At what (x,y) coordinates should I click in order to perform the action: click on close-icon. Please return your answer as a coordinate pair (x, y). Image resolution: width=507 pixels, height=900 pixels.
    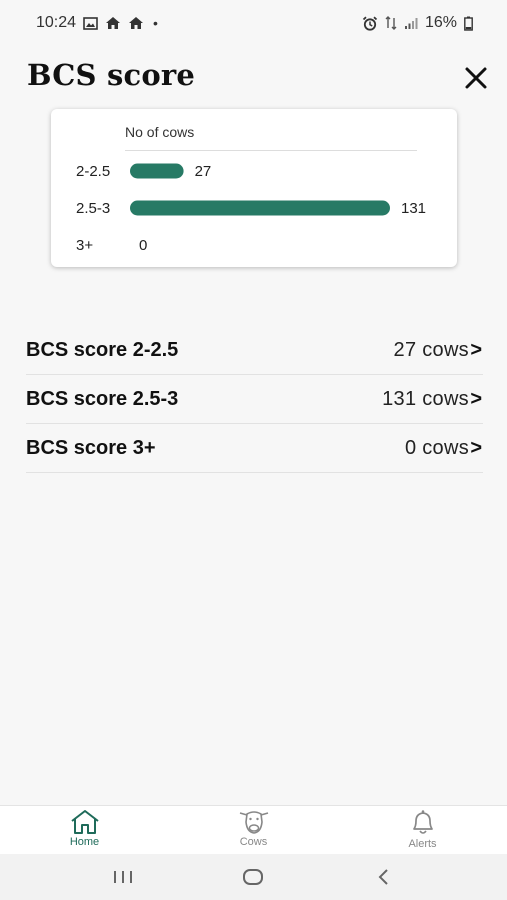
    Looking at the image, I should click on (476, 78).